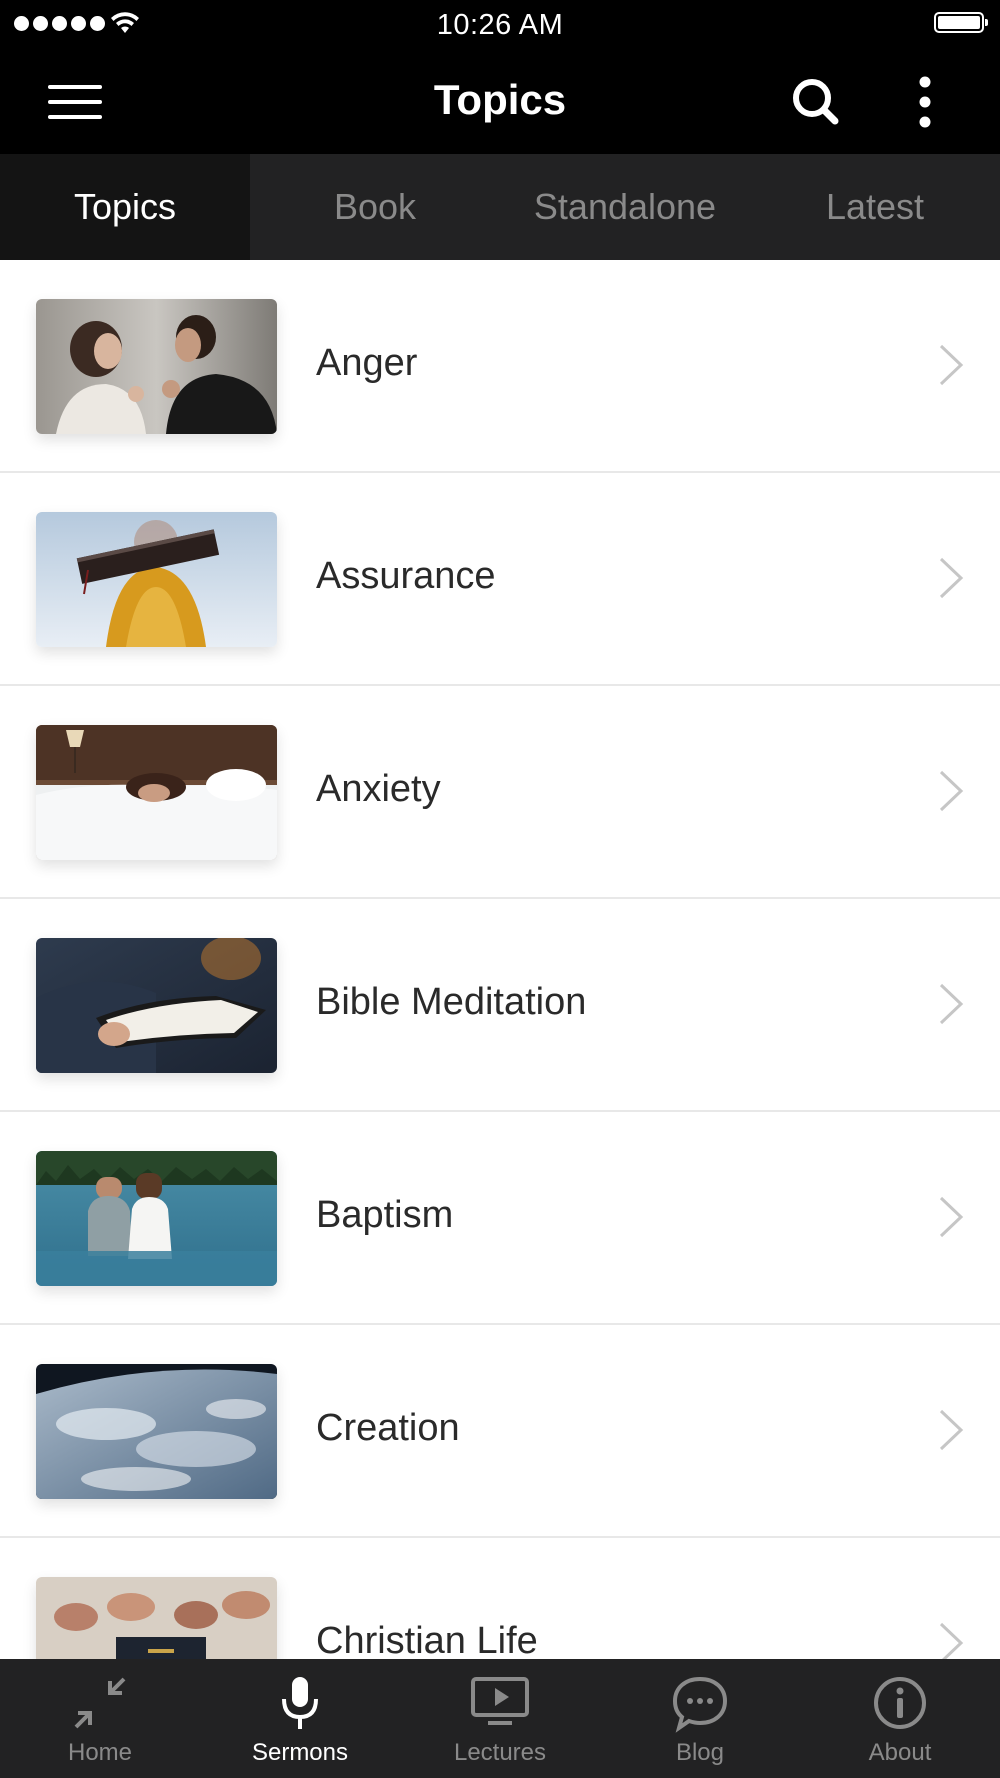 This screenshot has height=1778, width=1000. Describe the element at coordinates (100, 1703) in the screenshot. I see `collapse-arrows-icon` at that location.